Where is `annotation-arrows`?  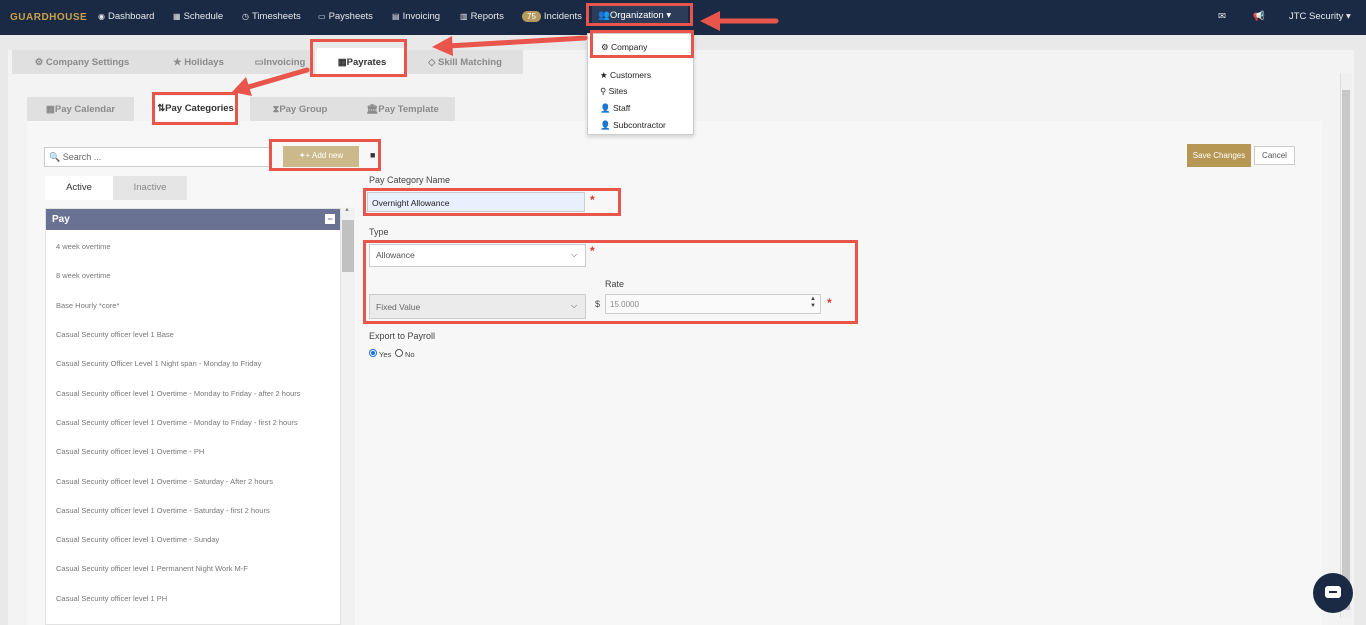
annotation-arrows is located at coordinates (505, 53).